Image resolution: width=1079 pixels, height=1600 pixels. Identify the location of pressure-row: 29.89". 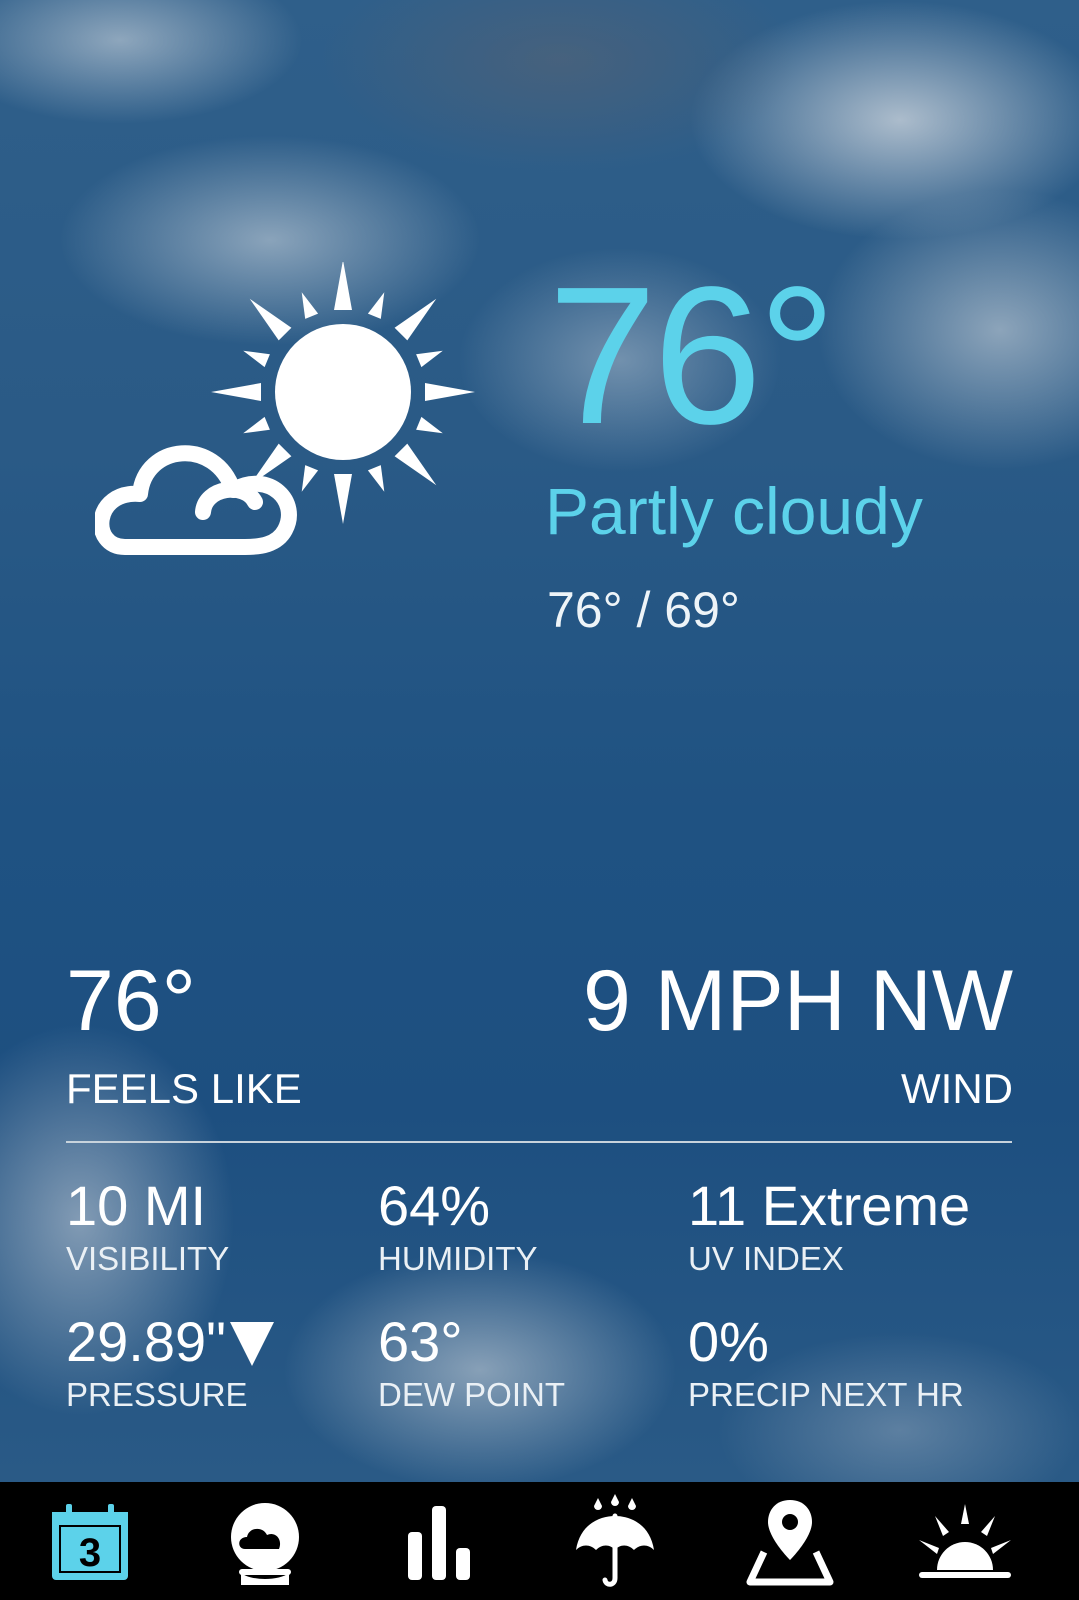
(171, 1342).